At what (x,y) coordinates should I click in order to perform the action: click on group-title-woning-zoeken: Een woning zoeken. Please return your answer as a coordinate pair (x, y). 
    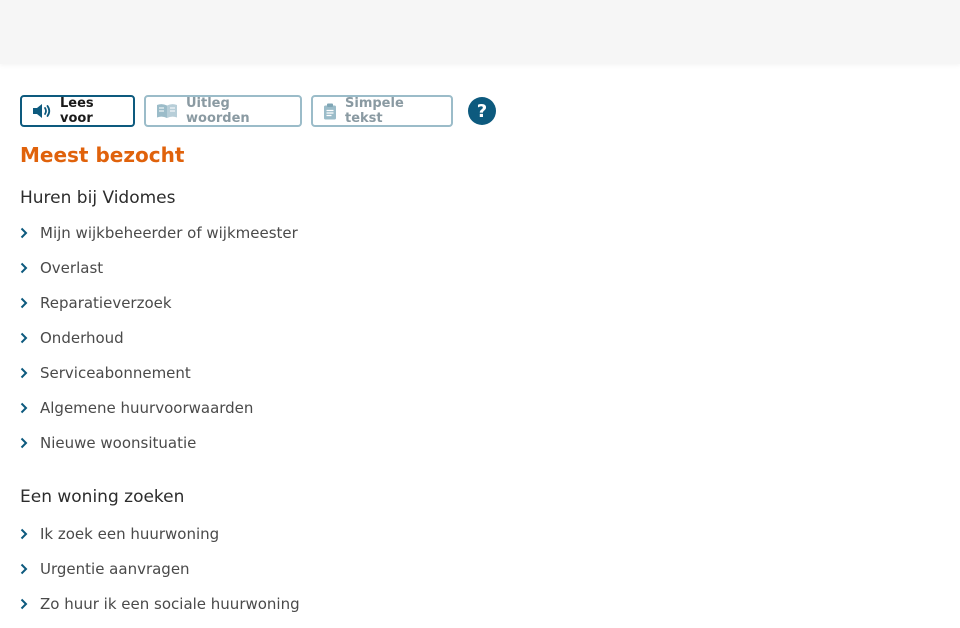
    Looking at the image, I should click on (102, 497).